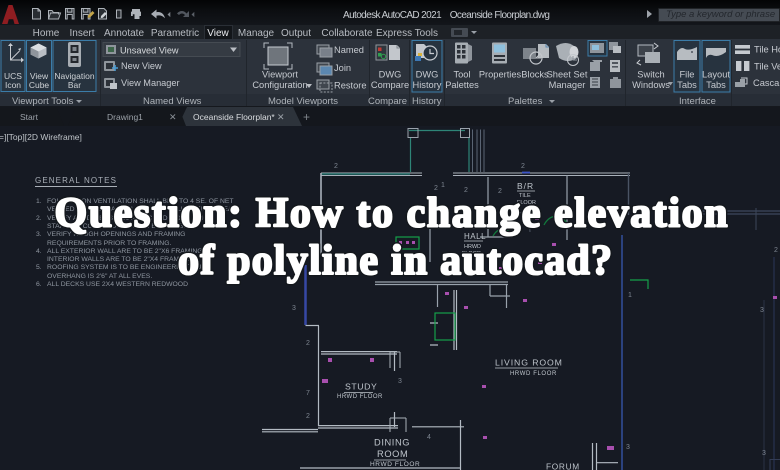 The width and height of the screenshot is (780, 470). I want to click on svg-text: of polyline in autocad?, so click(395, 261).